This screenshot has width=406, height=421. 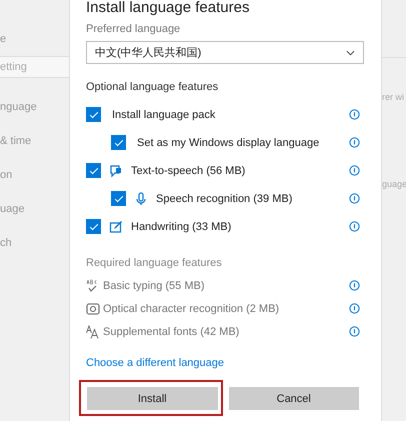 What do you see at coordinates (152, 398) in the screenshot?
I see `dialog-button: Install` at bounding box center [152, 398].